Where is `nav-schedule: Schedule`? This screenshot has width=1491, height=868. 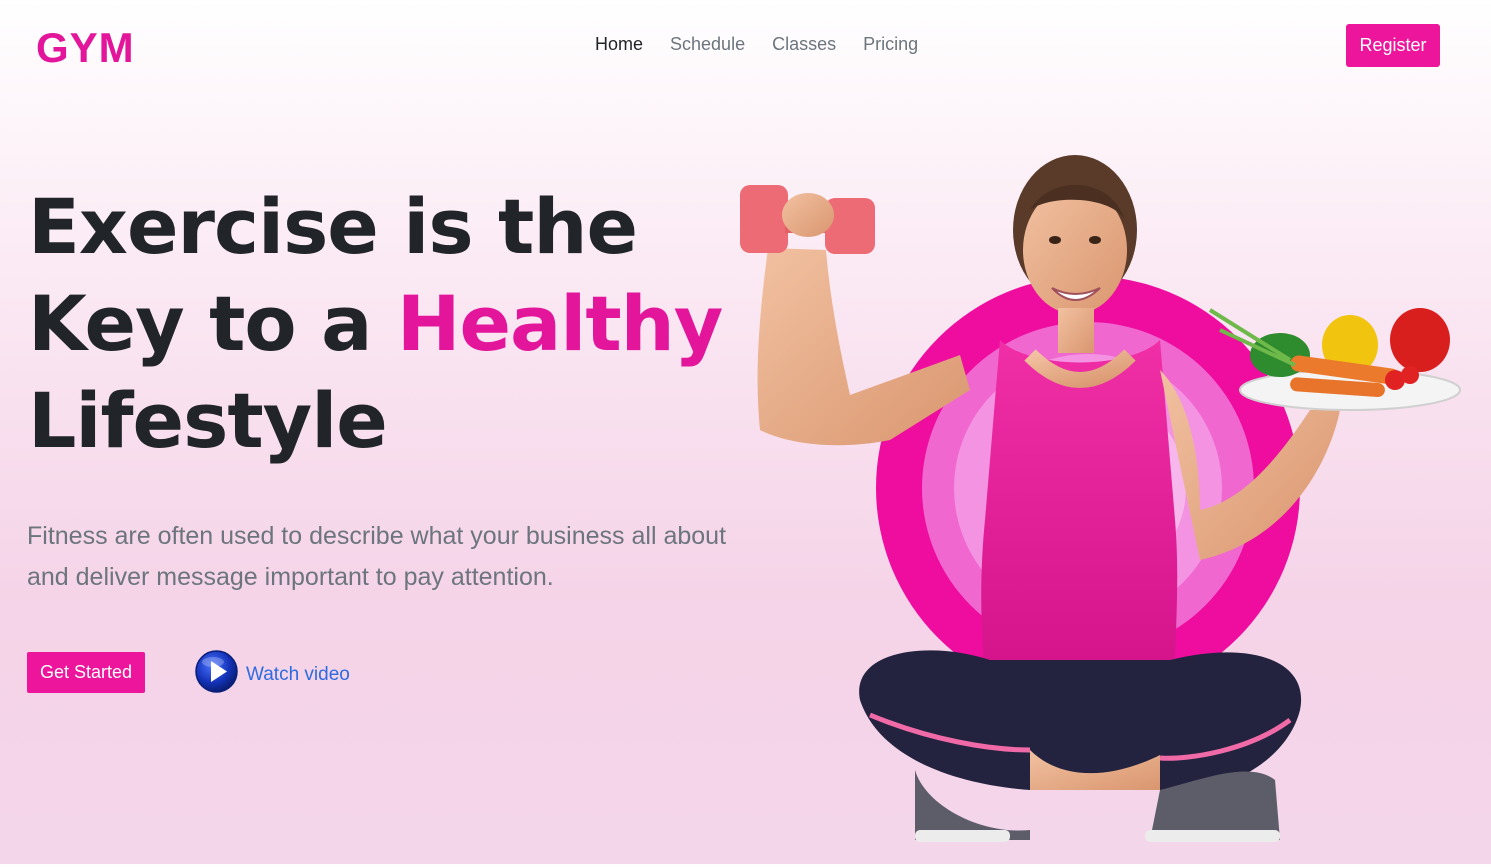 nav-schedule: Schedule is located at coordinates (707, 44).